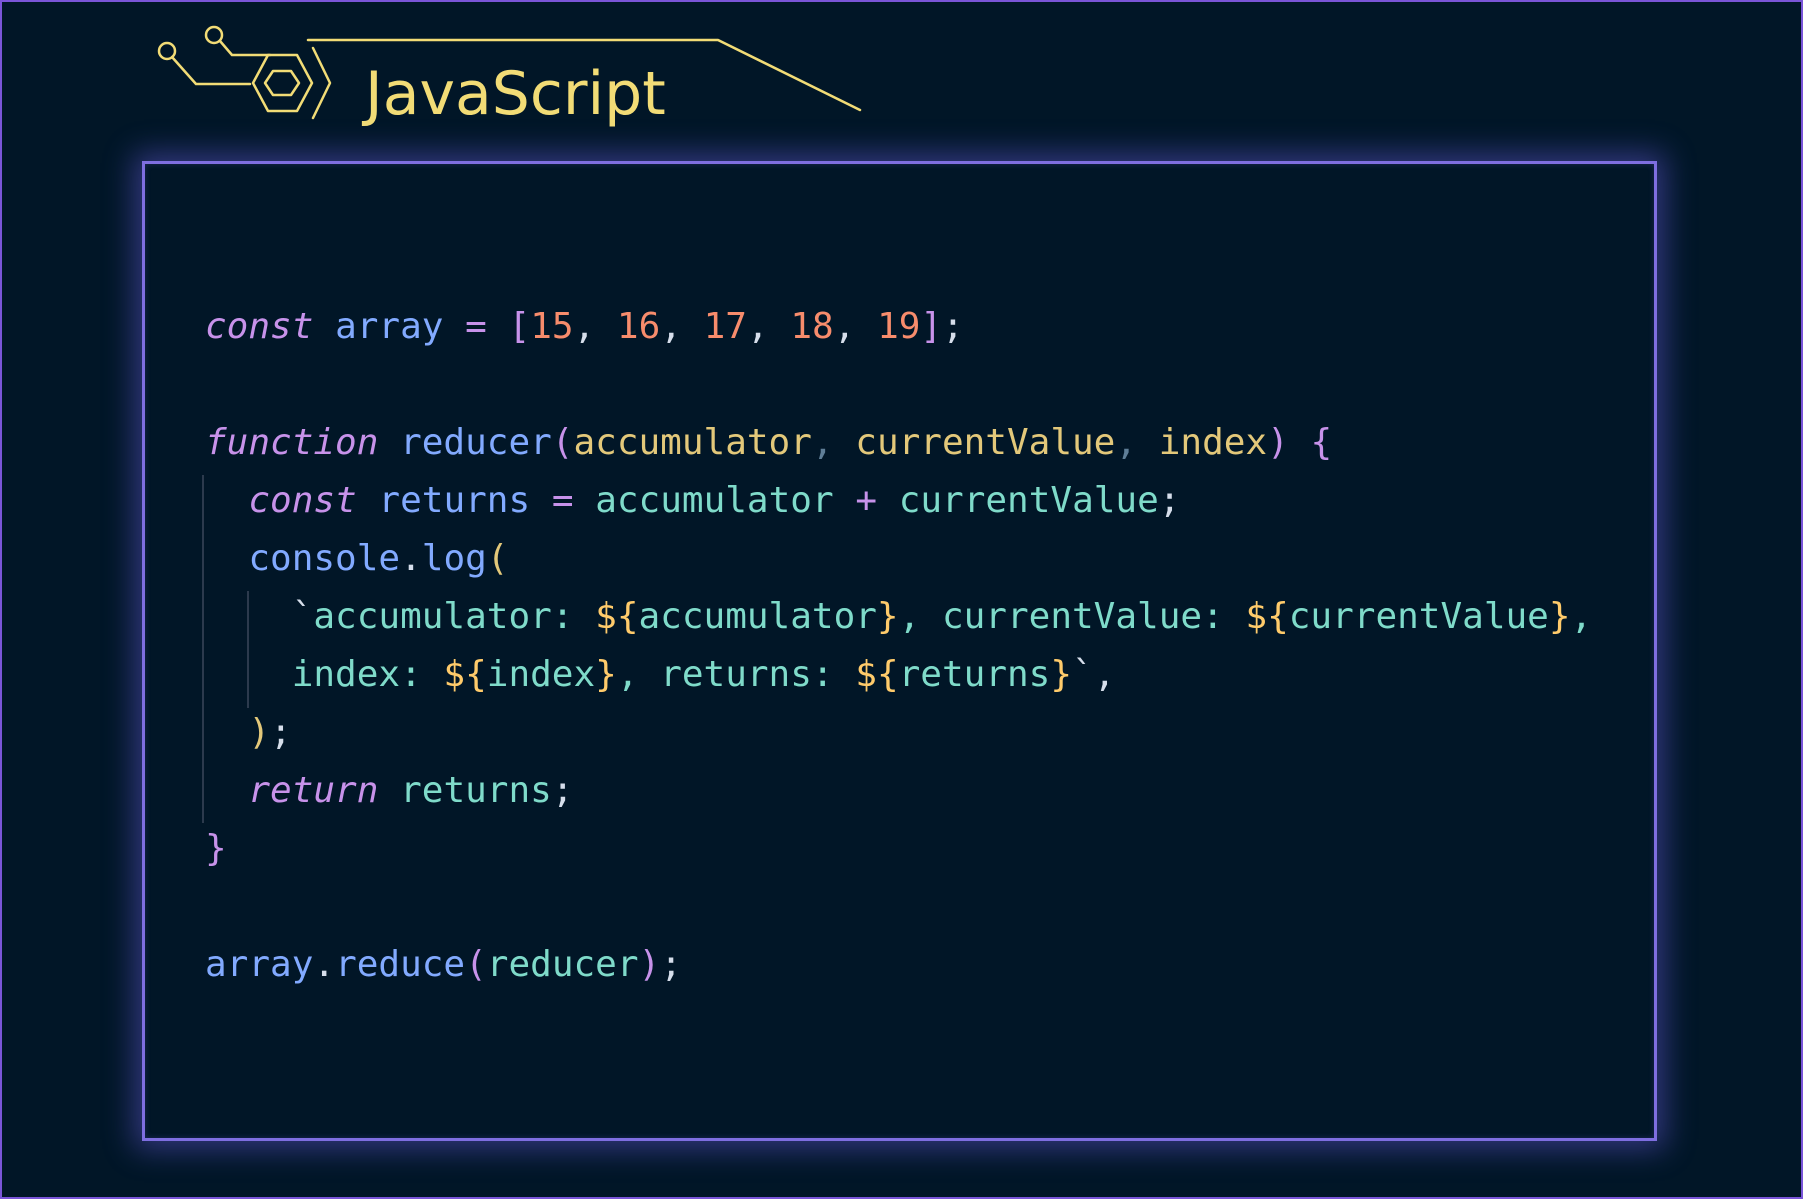 The height and width of the screenshot is (1199, 1803). What do you see at coordinates (324, 674) in the screenshot?
I see `code-token: index:` at bounding box center [324, 674].